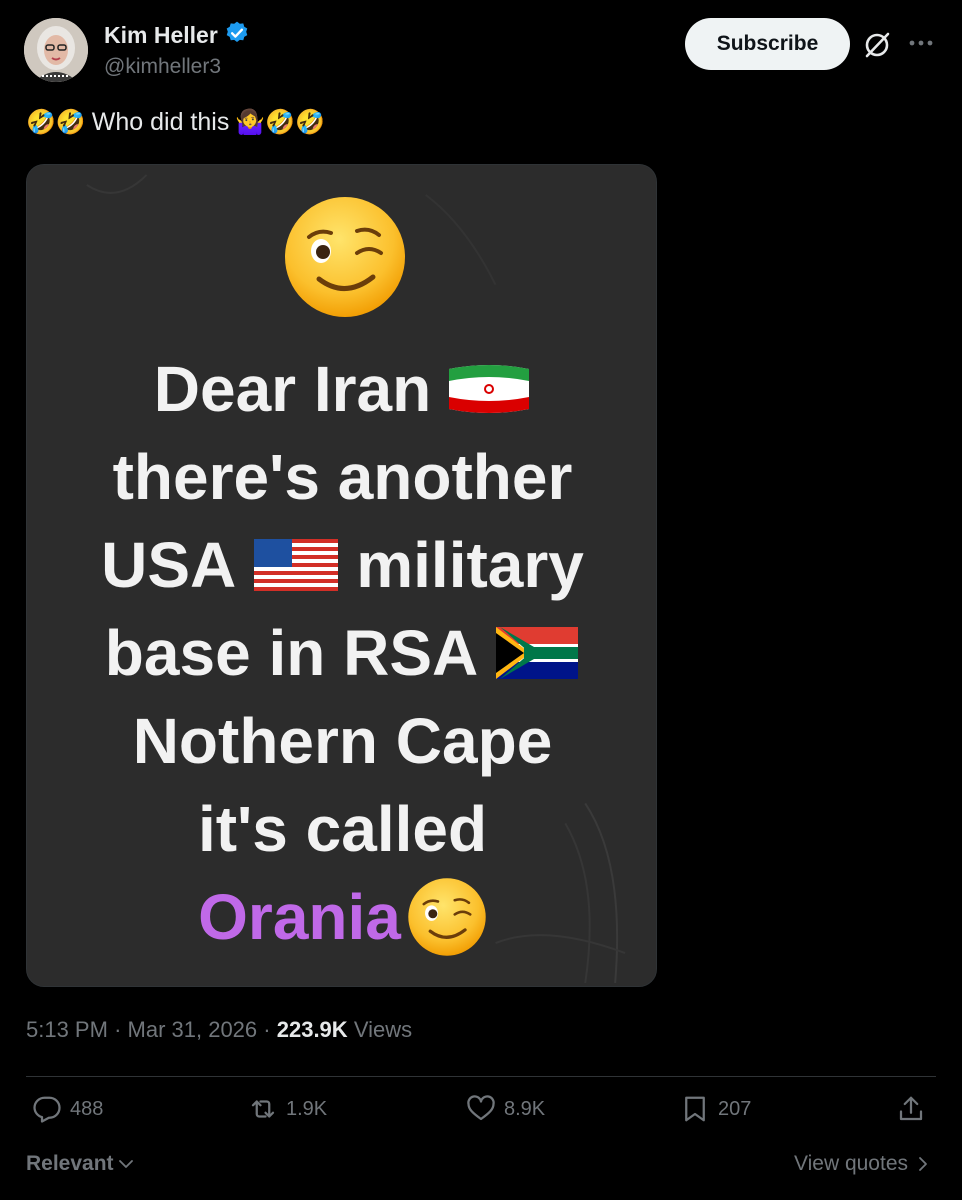 The height and width of the screenshot is (1200, 962). What do you see at coordinates (169, 565) in the screenshot?
I see `media-line-text: USA` at bounding box center [169, 565].